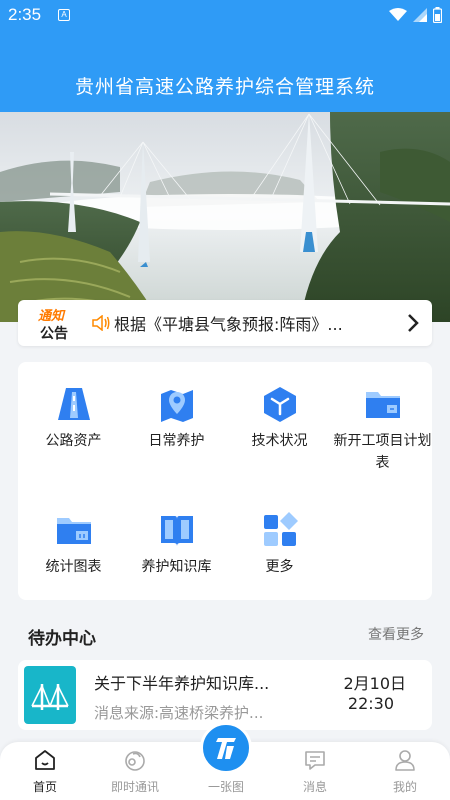  What do you see at coordinates (279, 404) in the screenshot?
I see `cube-icon` at bounding box center [279, 404].